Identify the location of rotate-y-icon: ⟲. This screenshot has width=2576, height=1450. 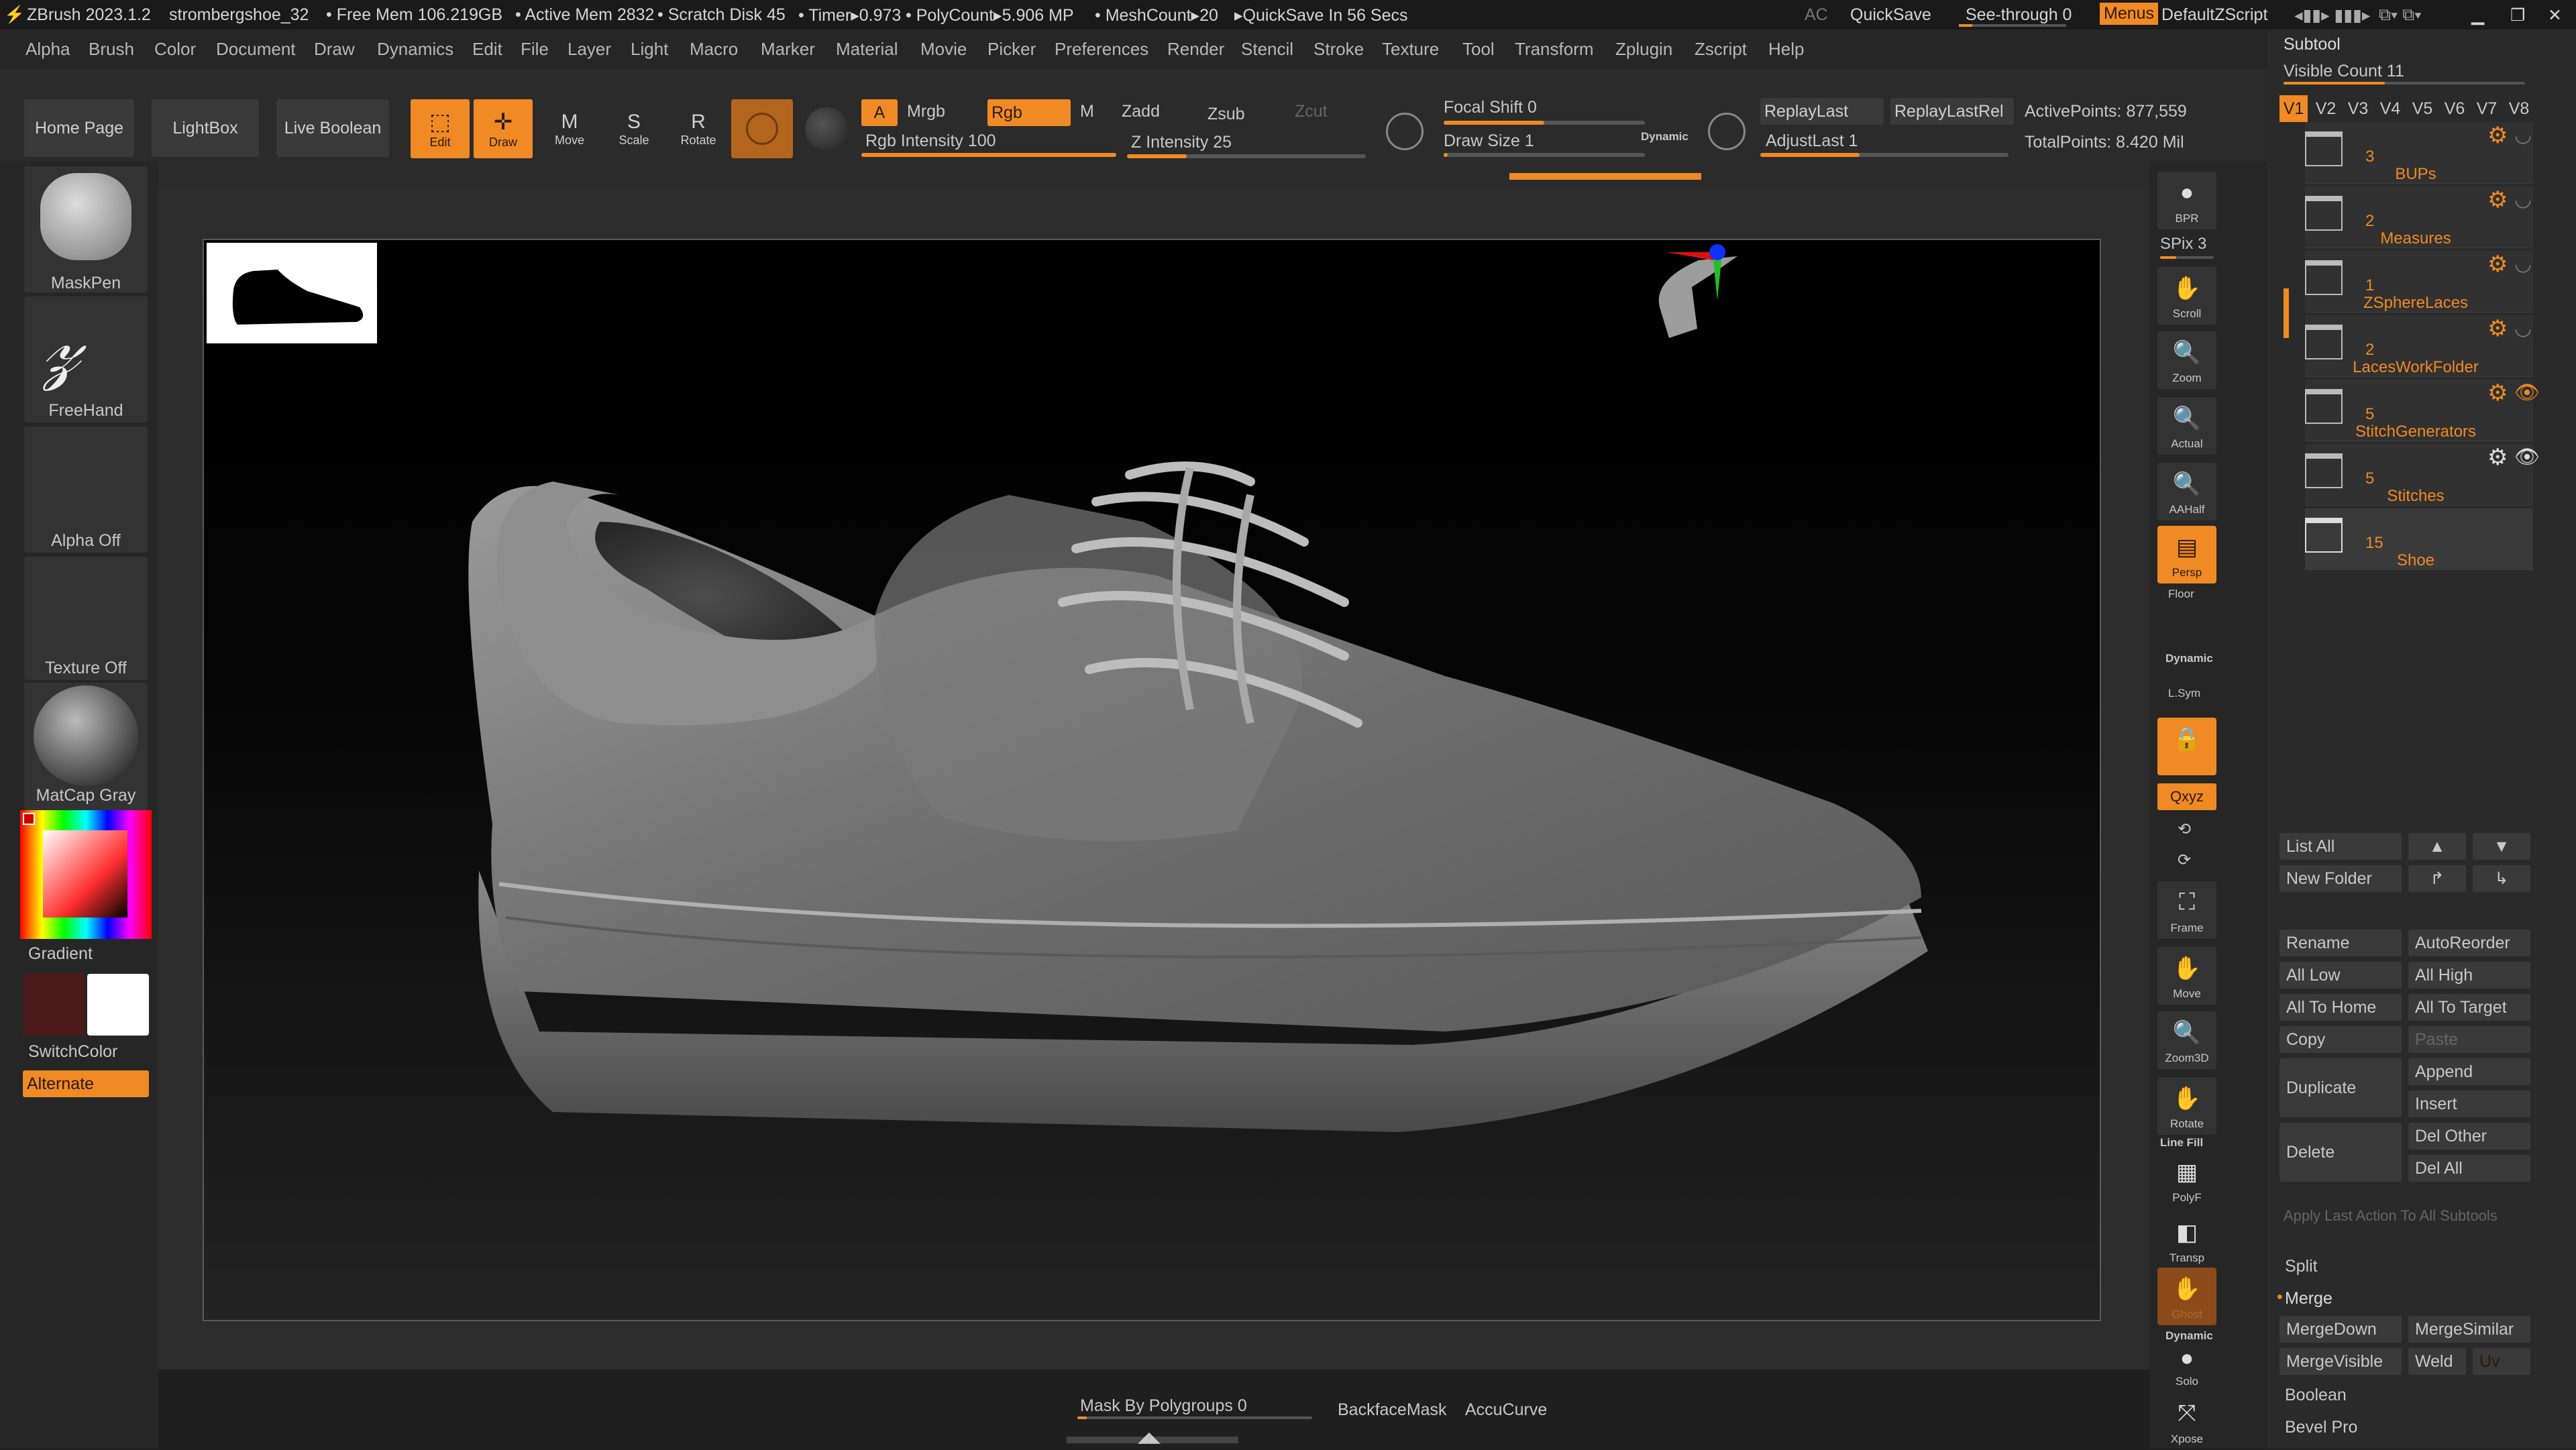
(2184, 829).